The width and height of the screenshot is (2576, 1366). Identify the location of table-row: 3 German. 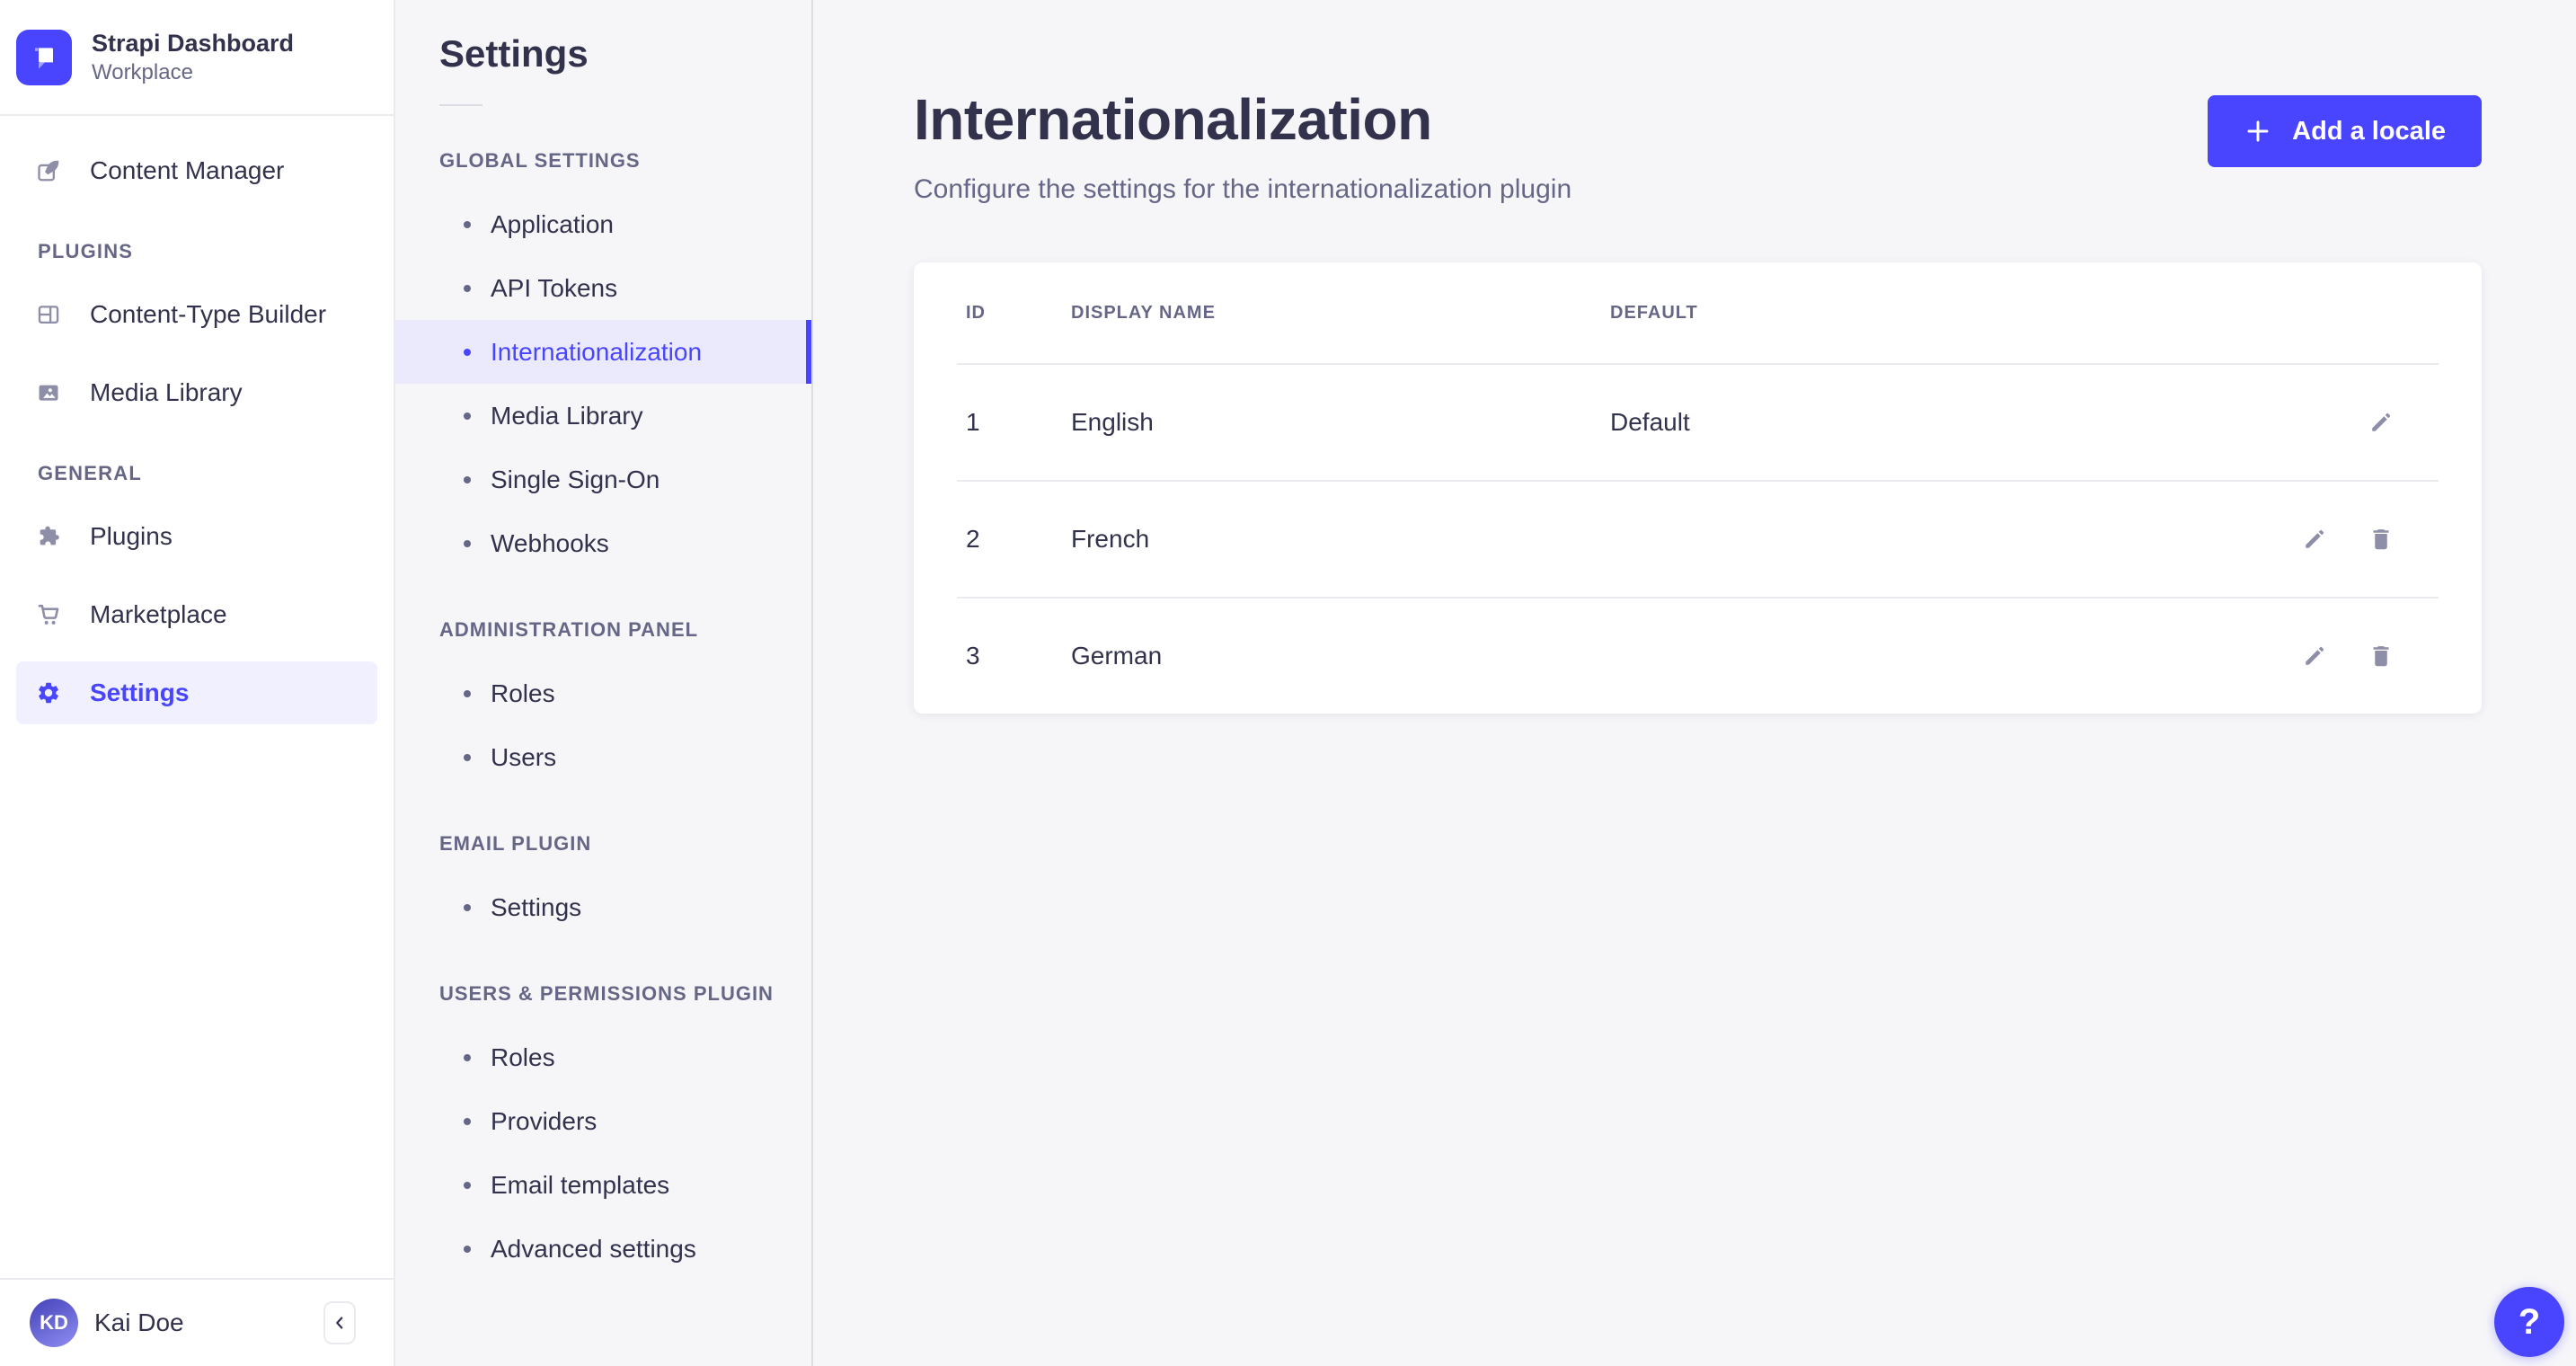
(1698, 655).